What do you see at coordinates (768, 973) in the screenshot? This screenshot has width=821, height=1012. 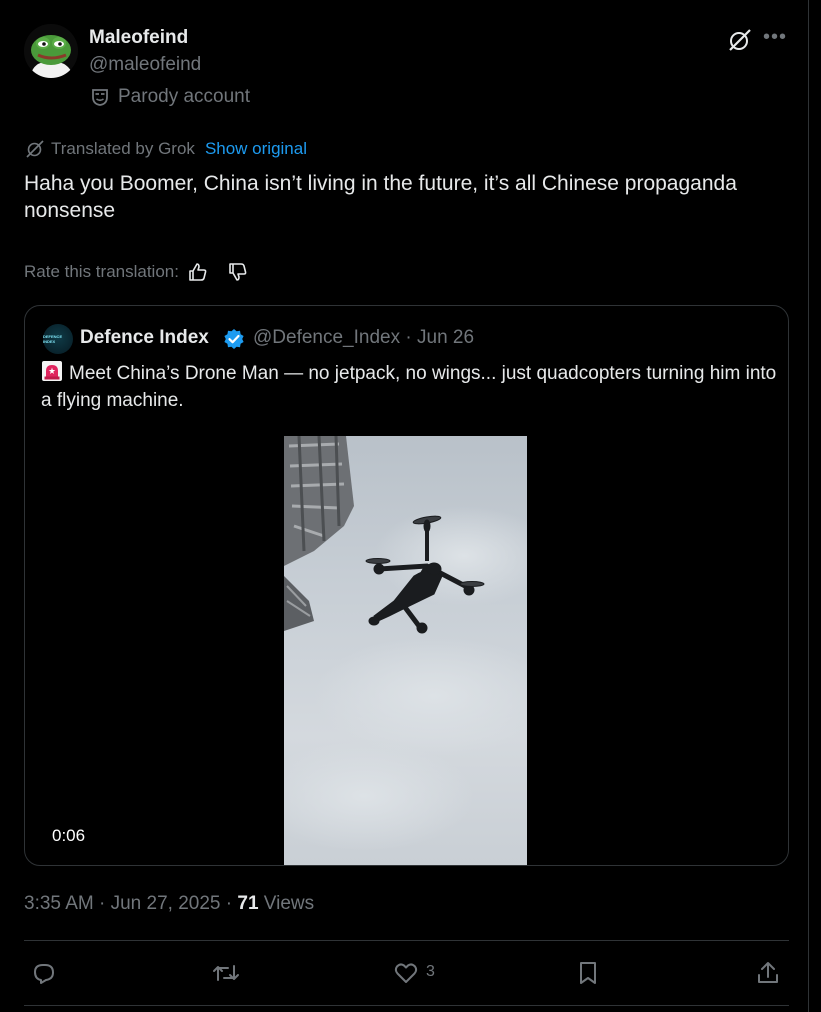 I see `share-icon` at bounding box center [768, 973].